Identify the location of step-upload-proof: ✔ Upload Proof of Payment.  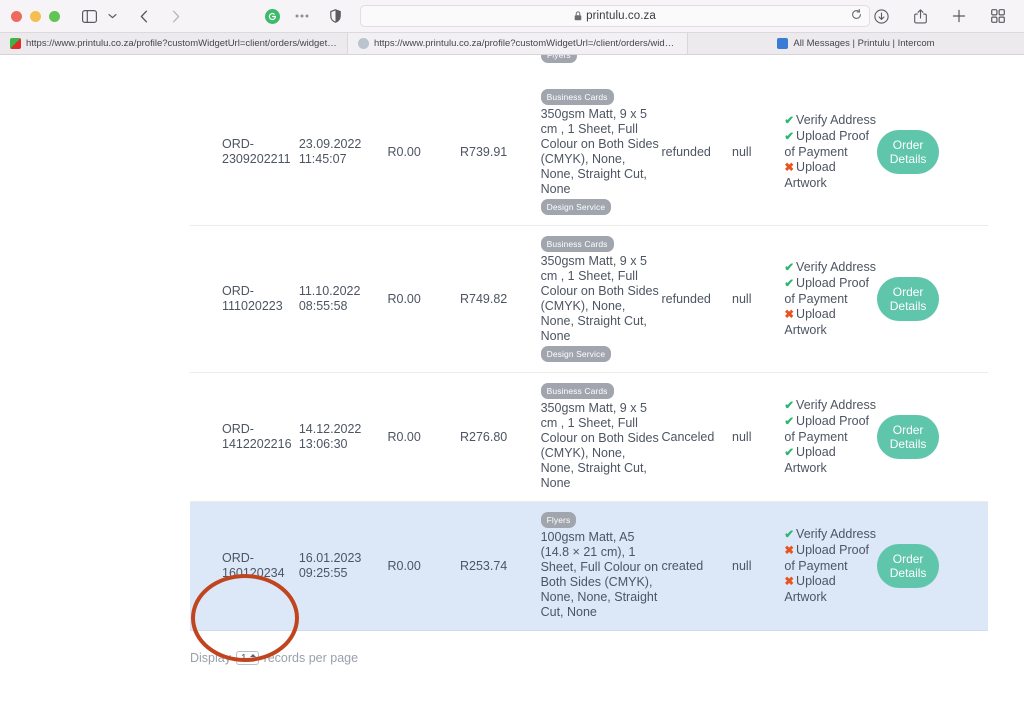
(830, 429).